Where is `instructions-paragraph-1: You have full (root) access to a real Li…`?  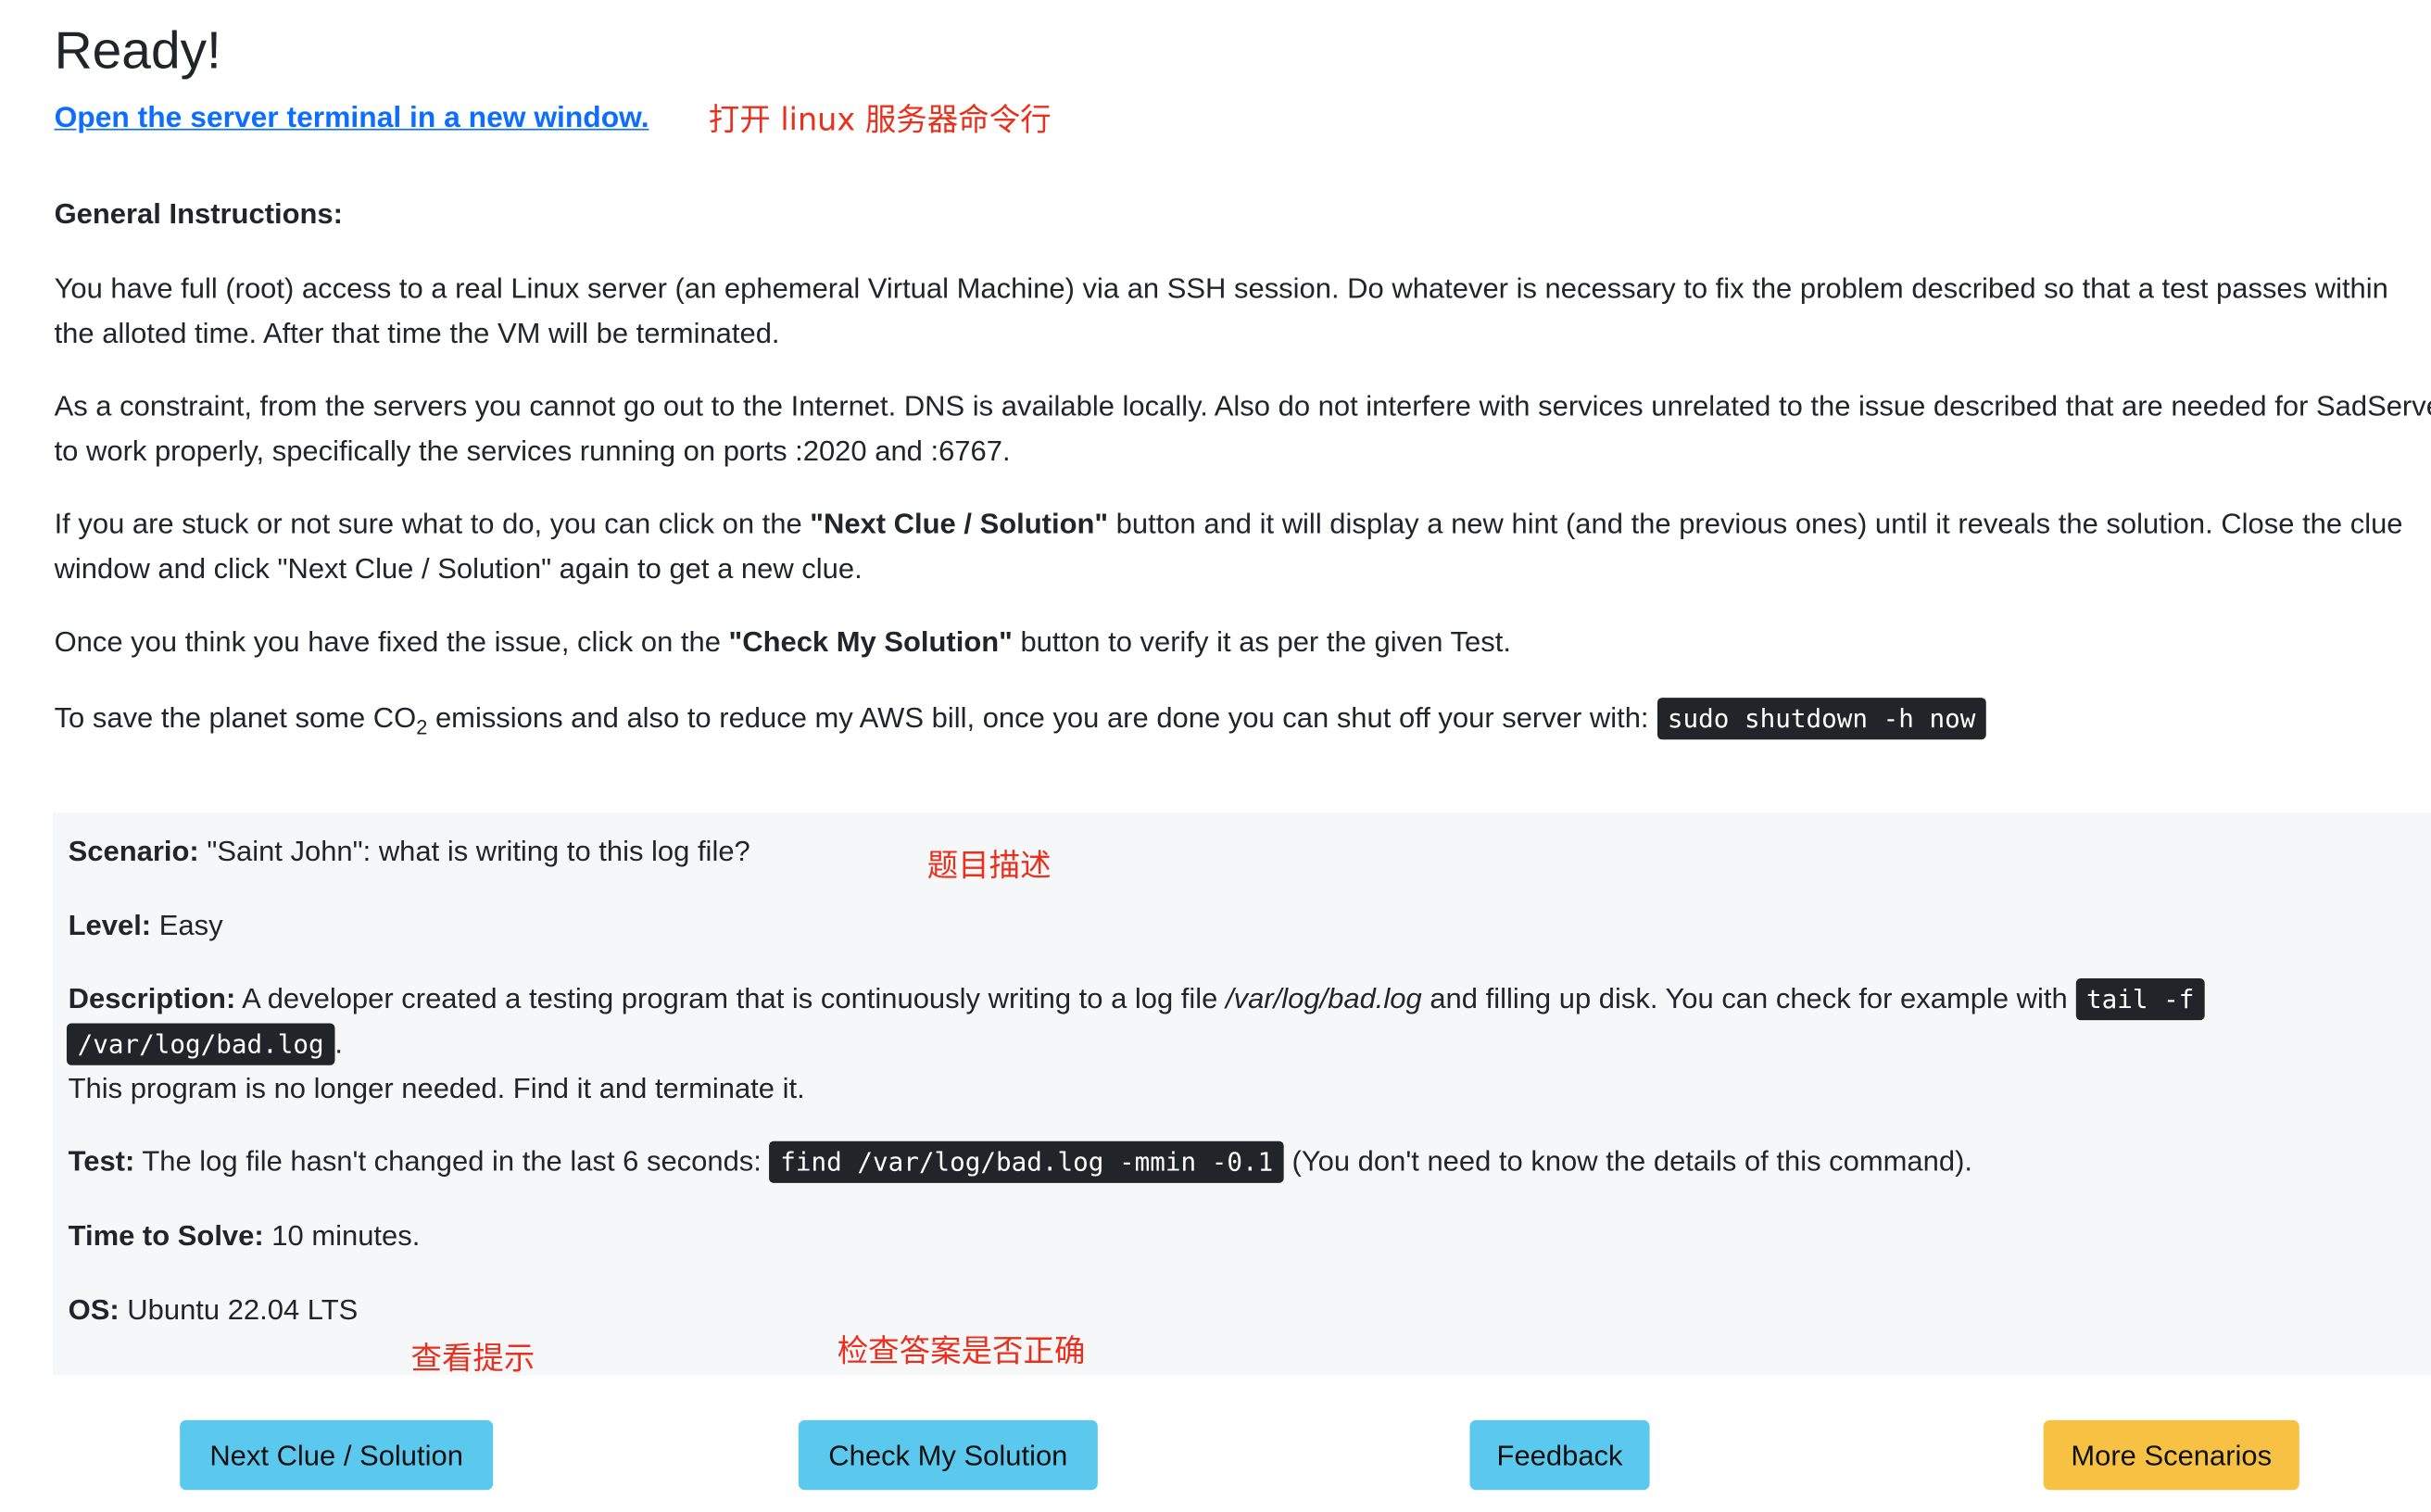
instructions-paragraph-1: You have full (root) access to a real Li… is located at coordinates (1221, 310).